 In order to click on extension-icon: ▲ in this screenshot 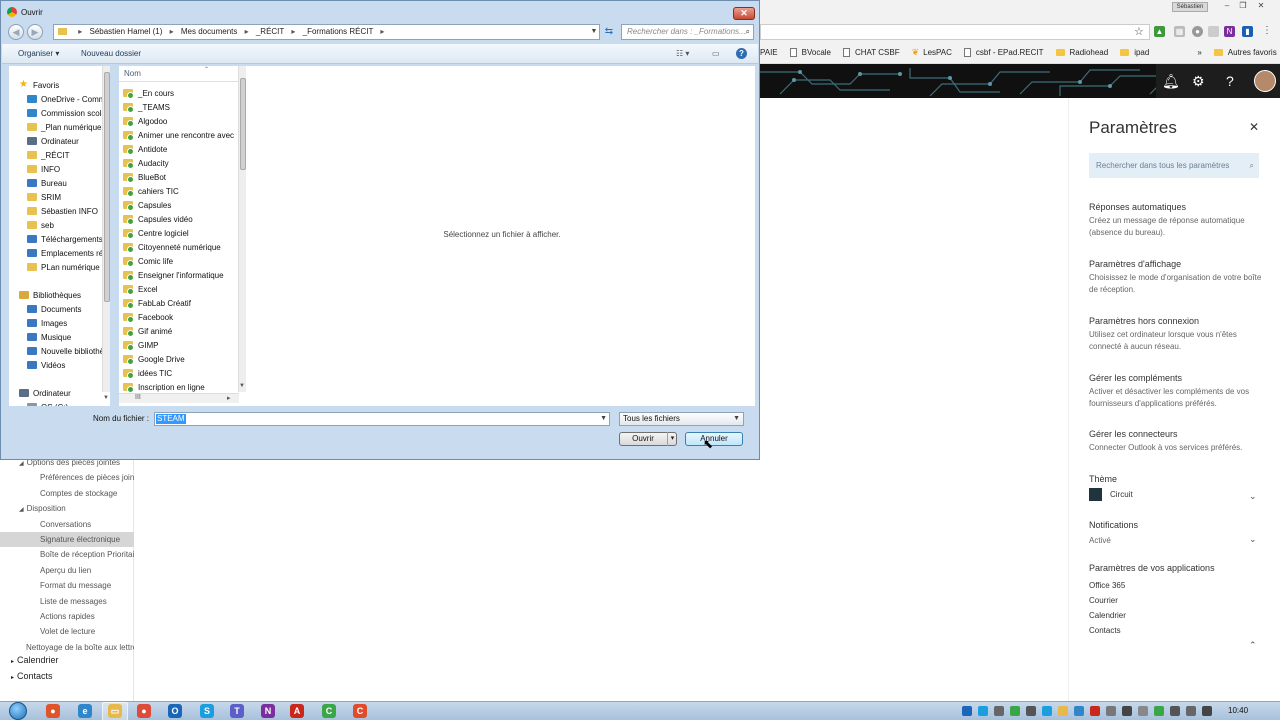, I will do `click(1159, 31)`.